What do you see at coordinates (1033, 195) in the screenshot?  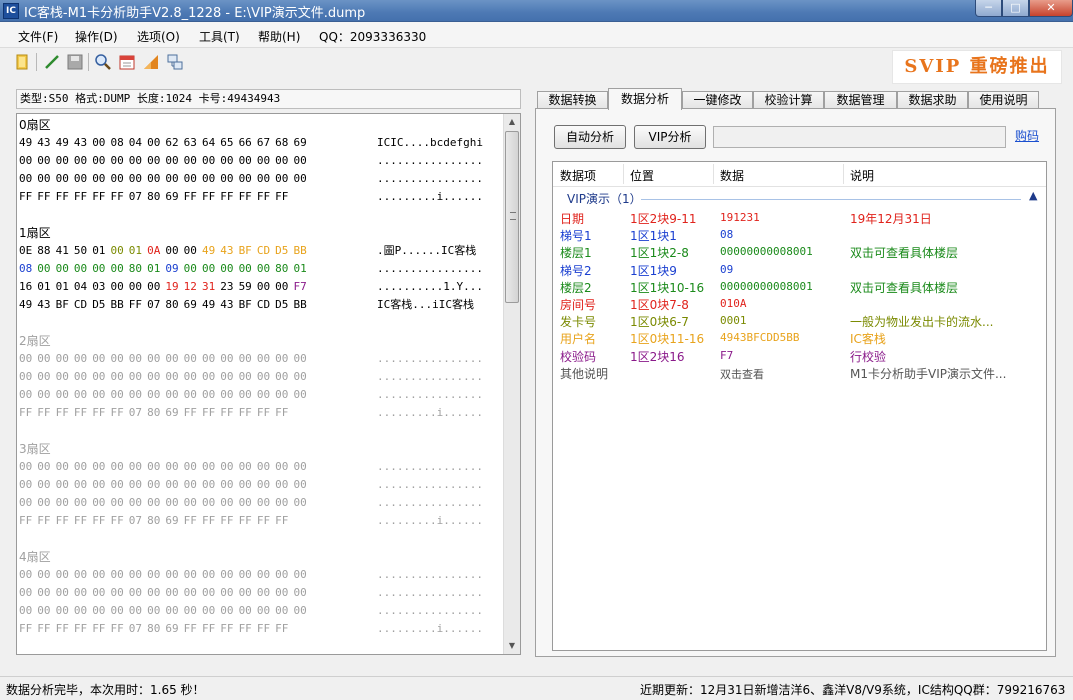 I see `chevron-up-icon: ▲` at bounding box center [1033, 195].